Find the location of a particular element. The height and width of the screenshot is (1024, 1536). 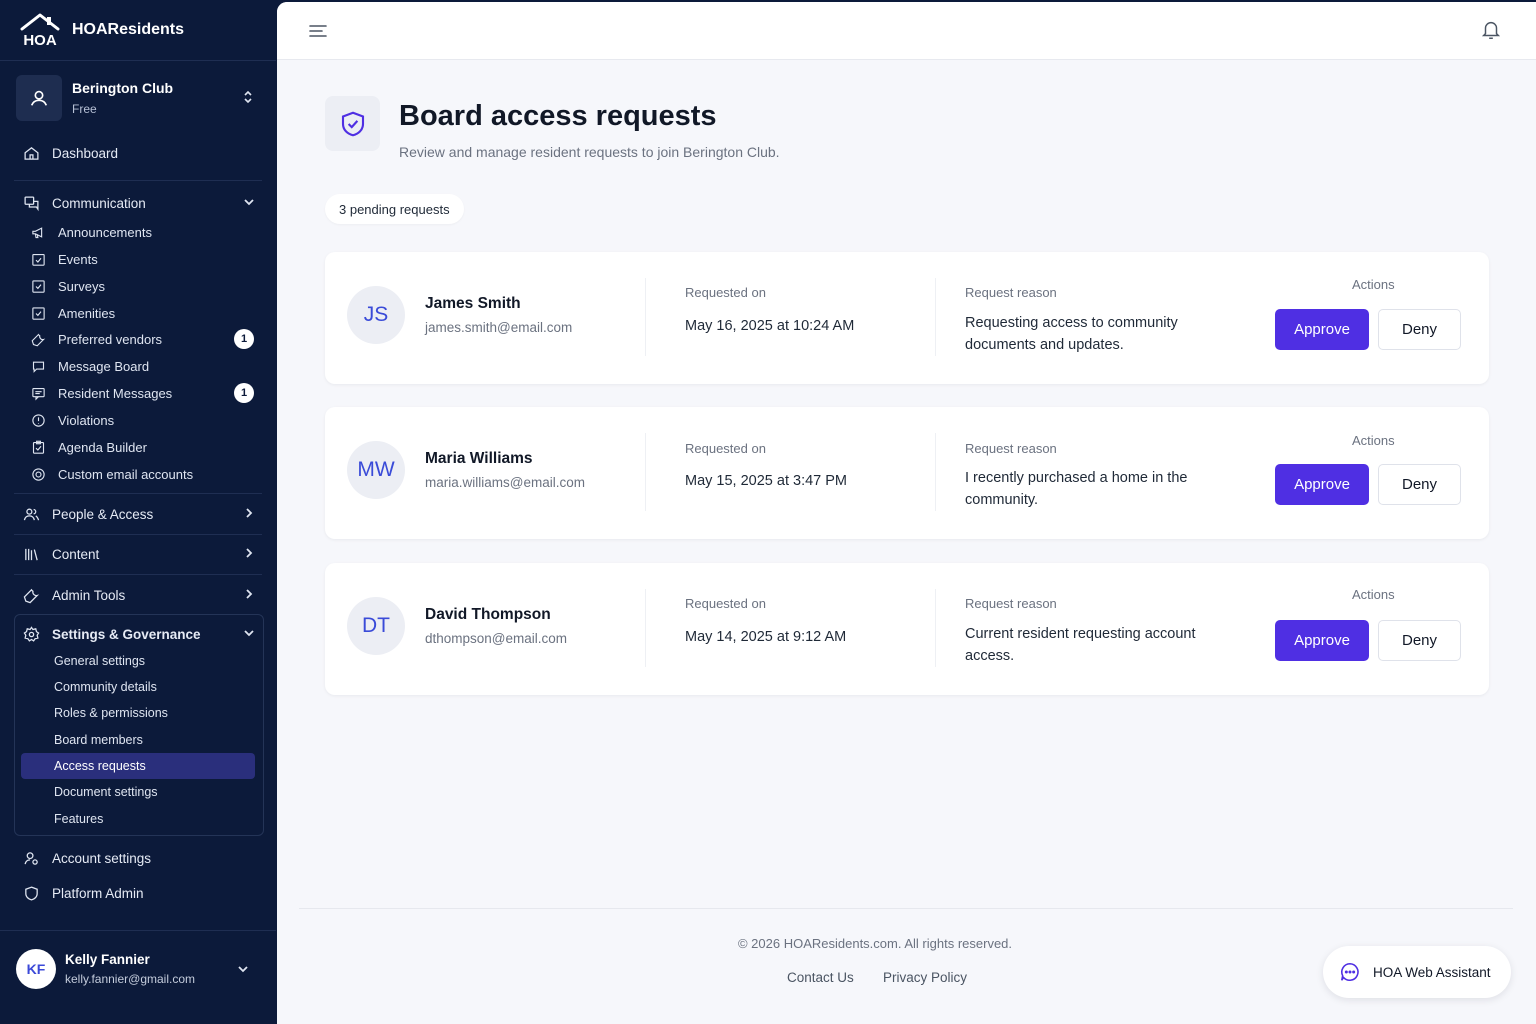

nav-general-settings: General settings is located at coordinates (99, 661).